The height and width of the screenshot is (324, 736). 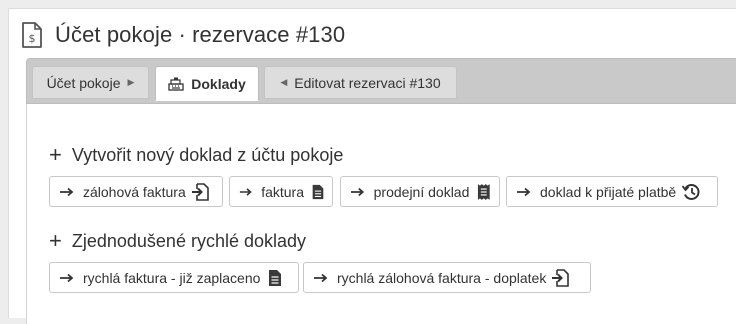 What do you see at coordinates (484, 191) in the screenshot?
I see `receipt-icon` at bounding box center [484, 191].